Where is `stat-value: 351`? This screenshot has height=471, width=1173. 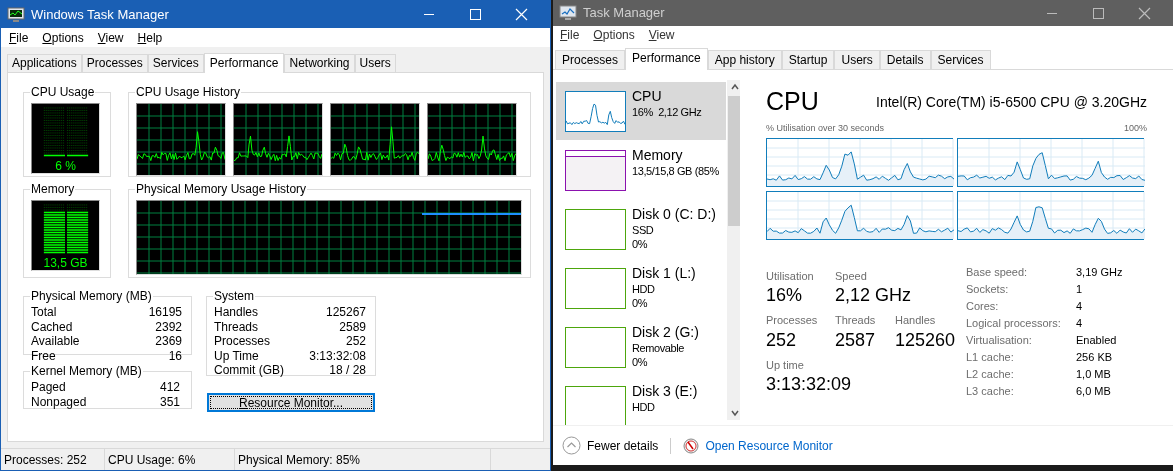
stat-value: 351 is located at coordinates (169, 401).